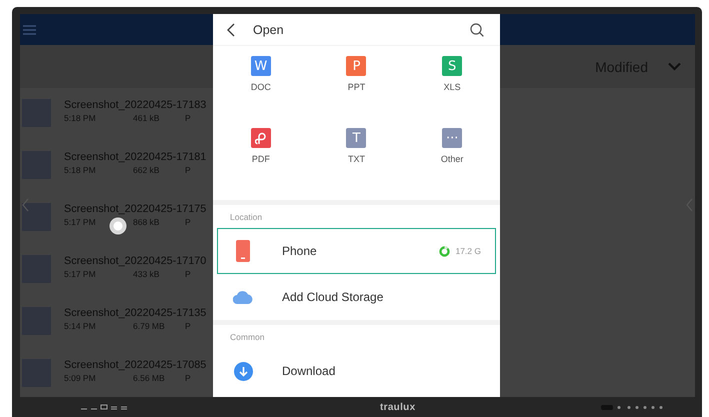 The image size is (709, 417). What do you see at coordinates (398, 407) in the screenshot?
I see `brand-logo: traulux` at bounding box center [398, 407].